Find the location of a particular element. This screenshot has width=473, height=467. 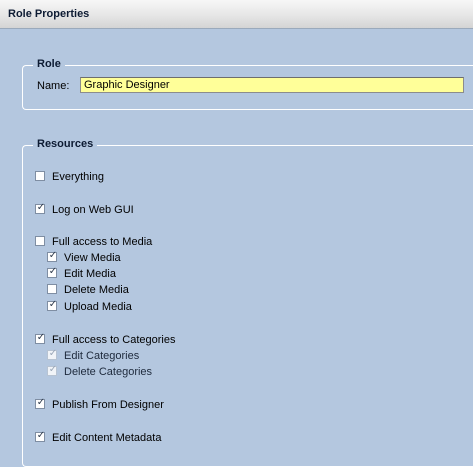

edit-categories-checkbox: ✓ is located at coordinates (52, 354).